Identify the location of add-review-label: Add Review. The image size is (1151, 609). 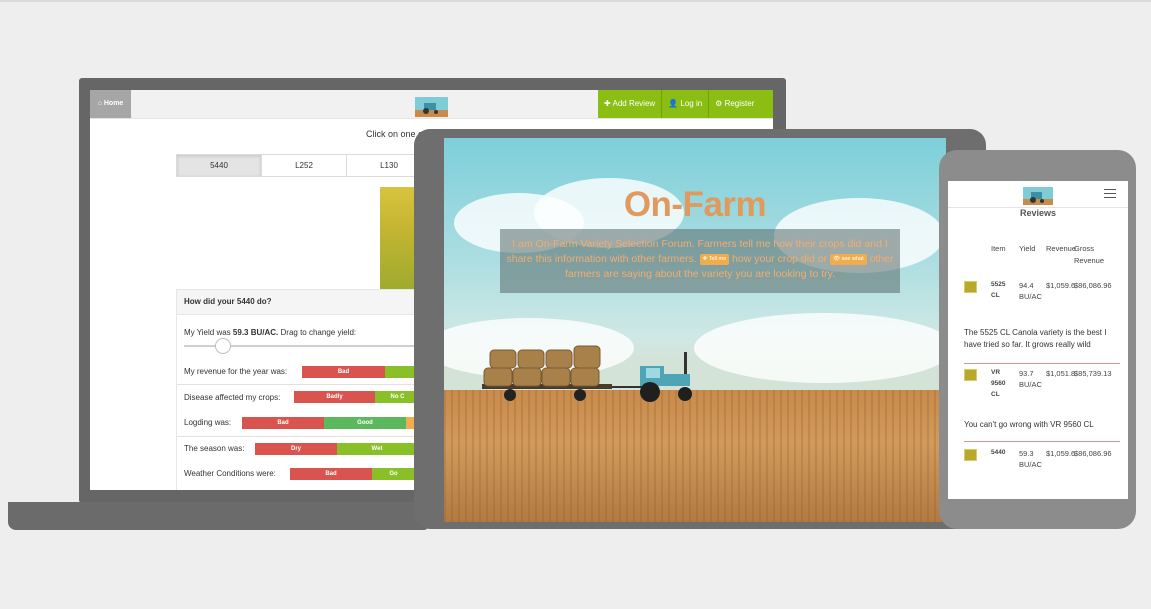
(634, 103).